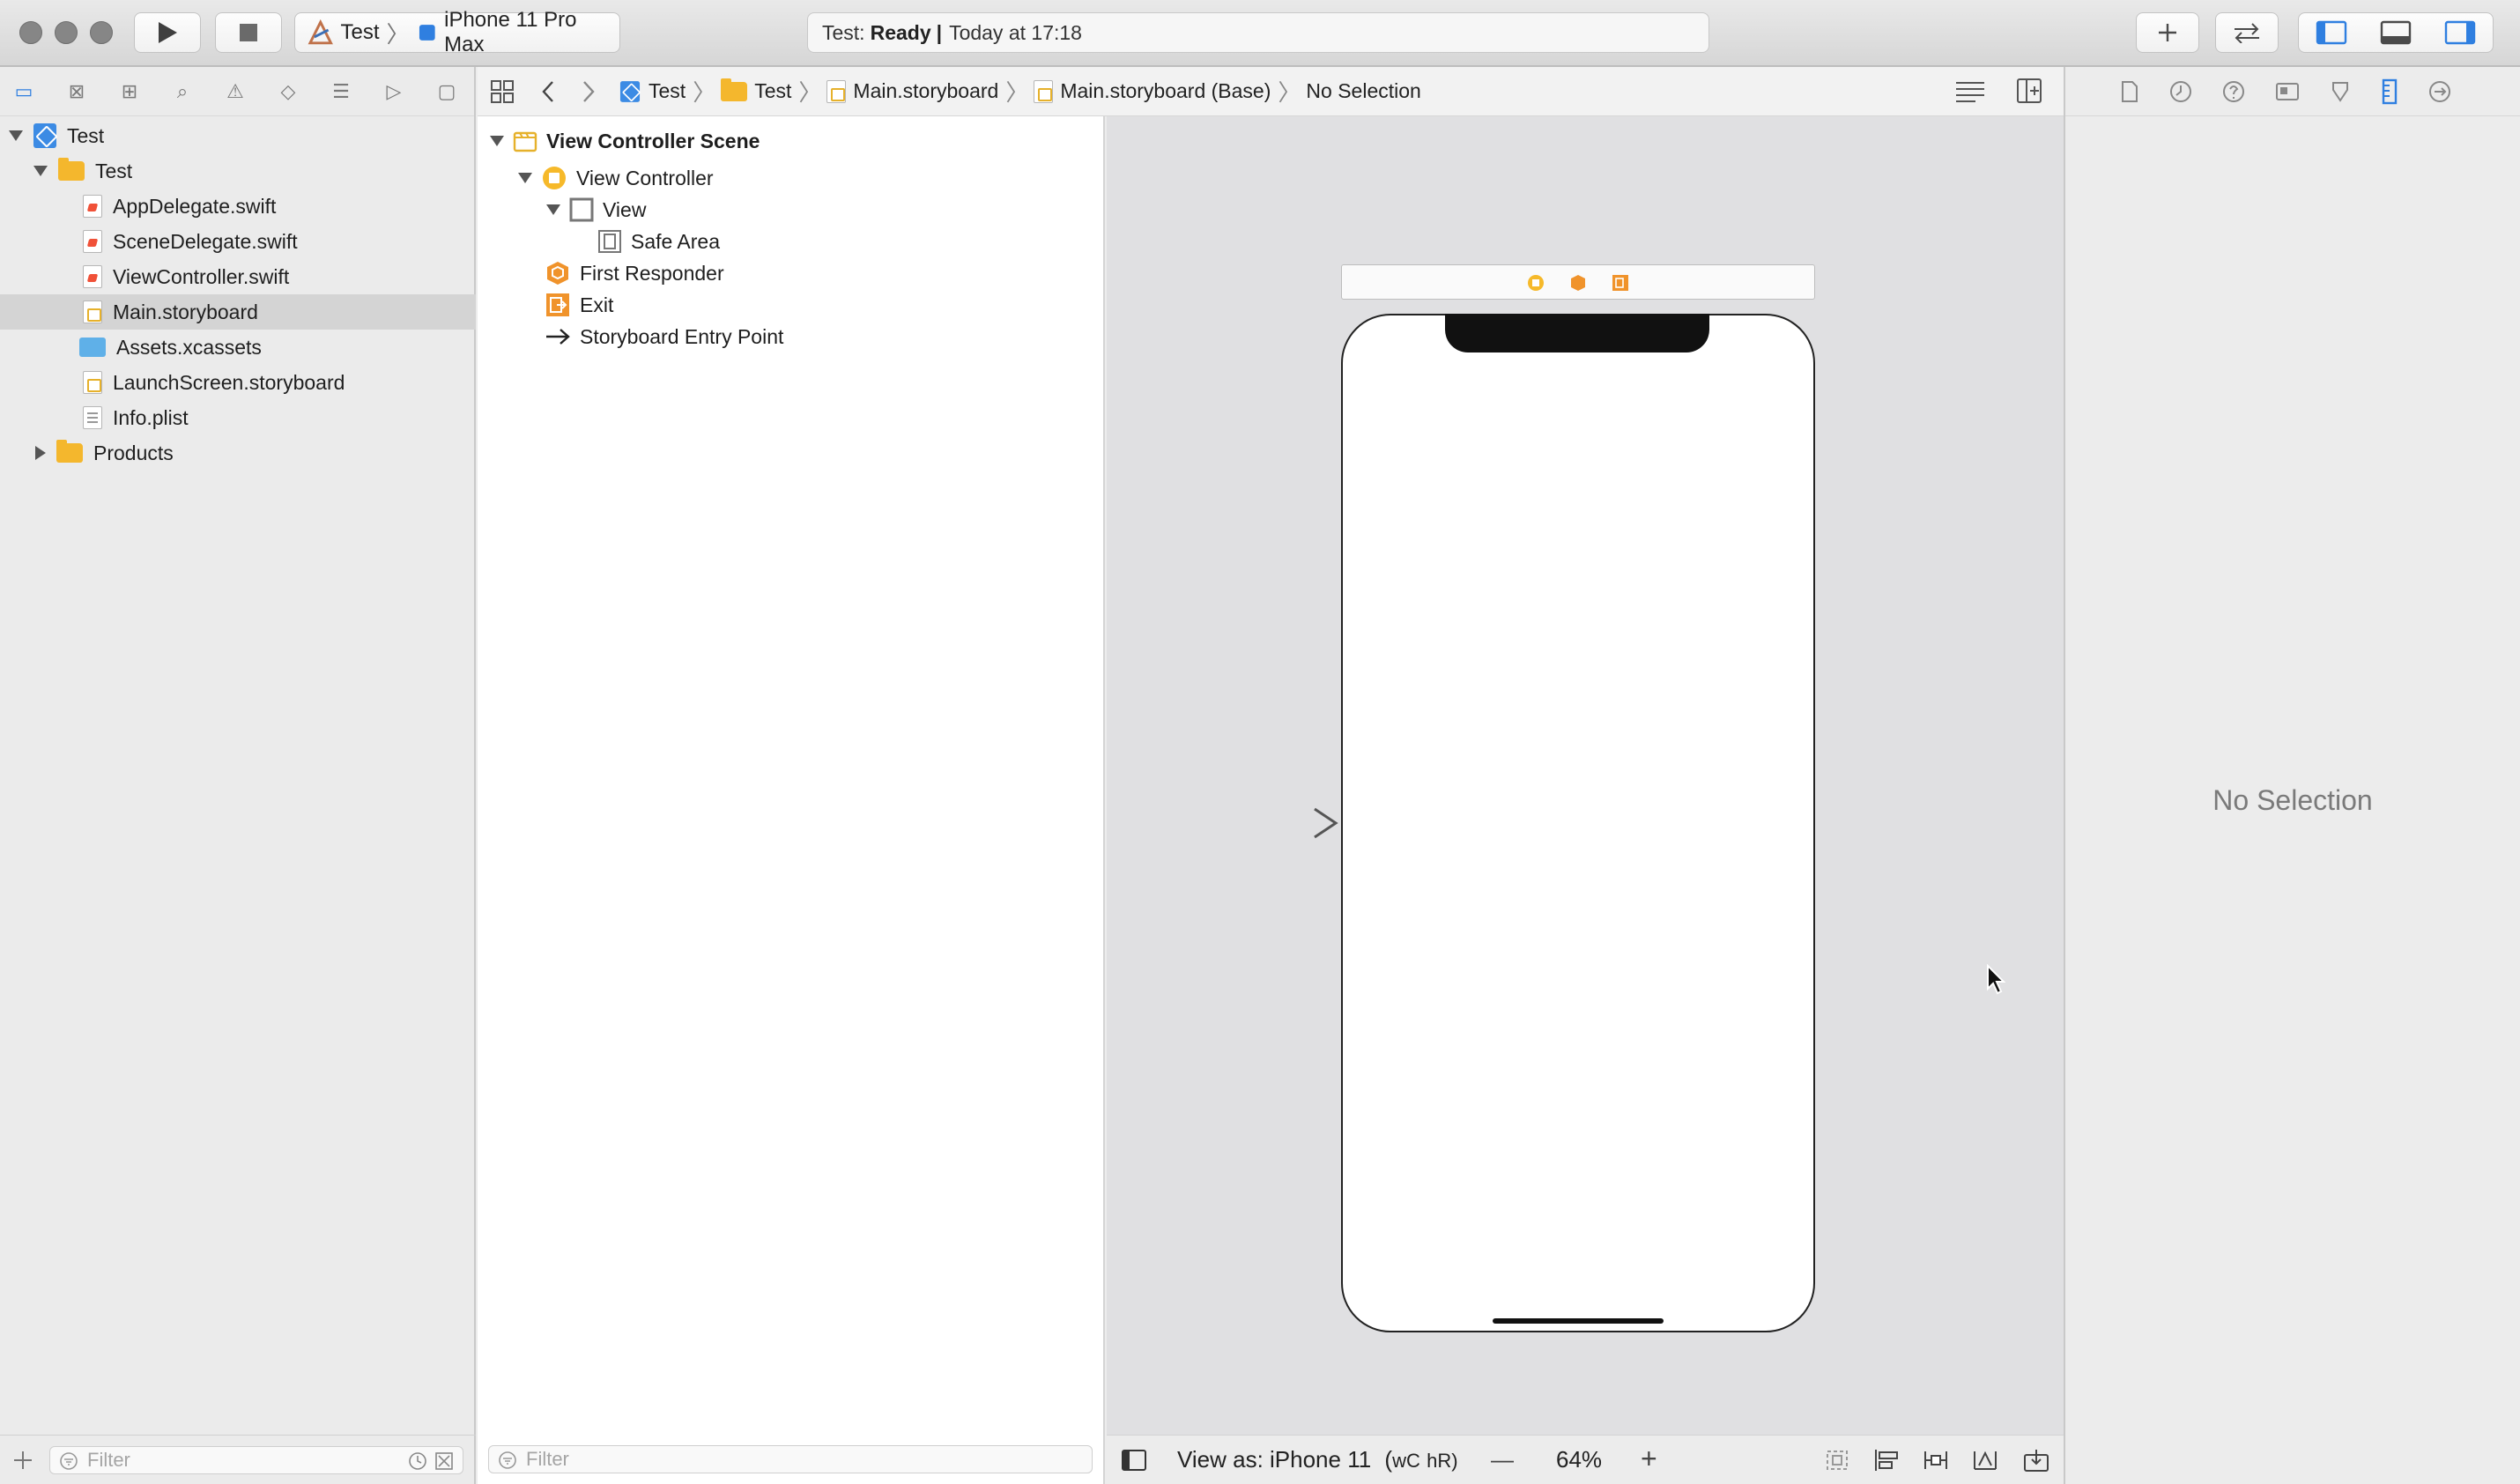 This screenshot has width=2520, height=1484. What do you see at coordinates (2233, 91) in the screenshot?
I see `help-icon` at bounding box center [2233, 91].